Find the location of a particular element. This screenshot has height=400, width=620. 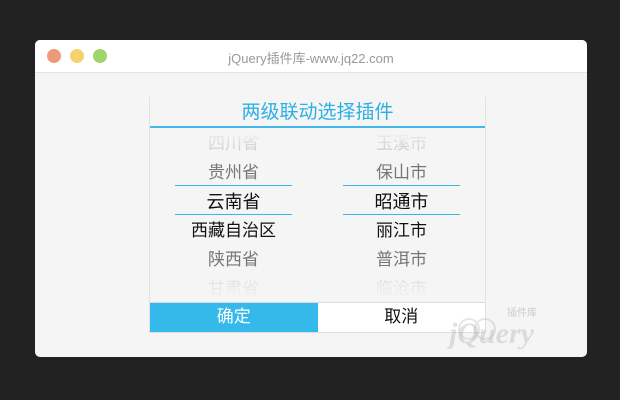

city-list: 玉溪市 保山市 昭通市 丽江市 普洱市 临沧市 is located at coordinates (401, 215).